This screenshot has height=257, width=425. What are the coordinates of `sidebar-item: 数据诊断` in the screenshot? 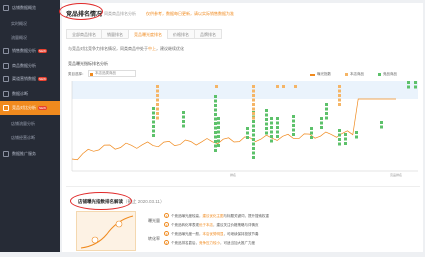 It's located at (30, 94).